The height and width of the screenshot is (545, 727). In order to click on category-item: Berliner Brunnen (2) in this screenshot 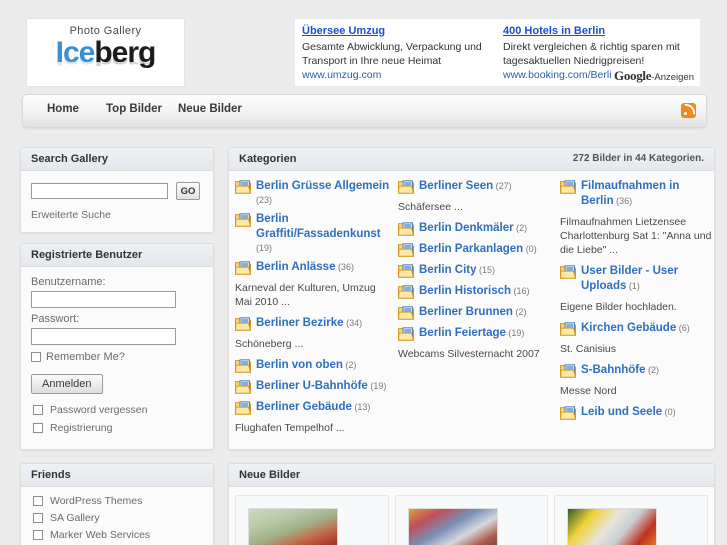, I will do `click(475, 312)`.